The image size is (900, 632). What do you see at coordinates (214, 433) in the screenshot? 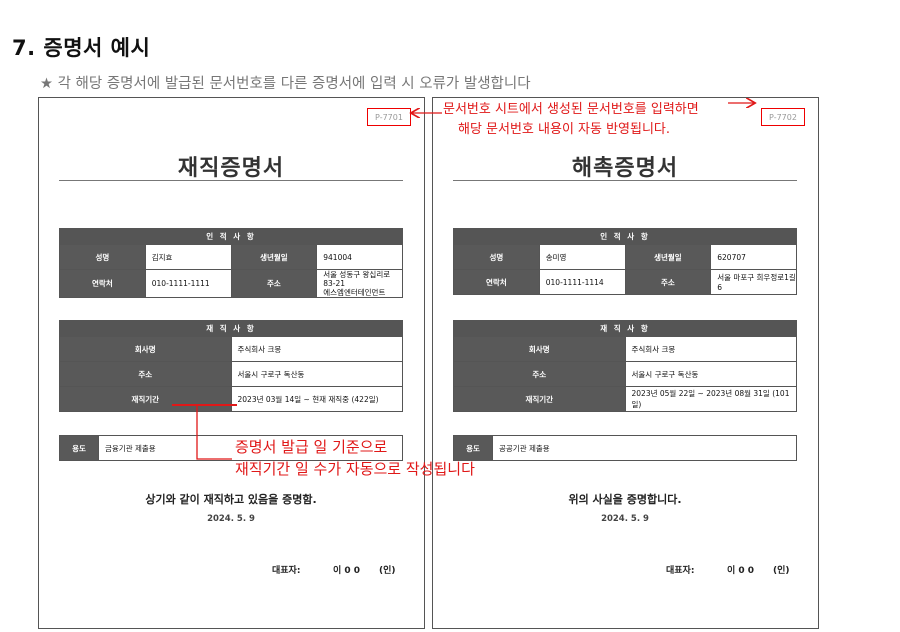
I see `period-connector` at bounding box center [214, 433].